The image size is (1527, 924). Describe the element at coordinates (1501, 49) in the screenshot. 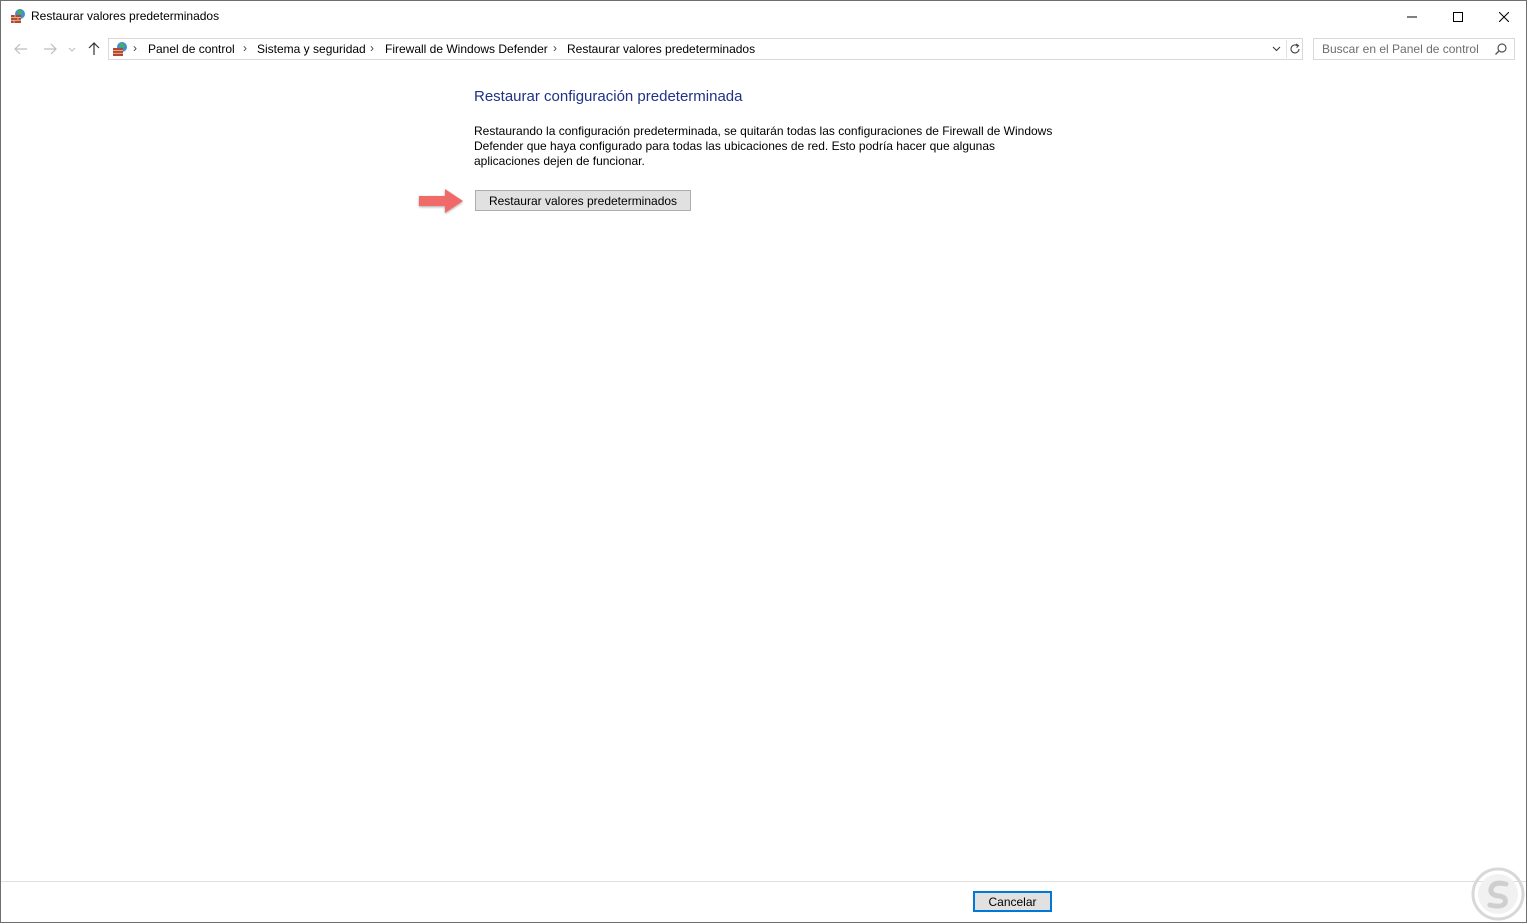

I see `search-icon` at that location.